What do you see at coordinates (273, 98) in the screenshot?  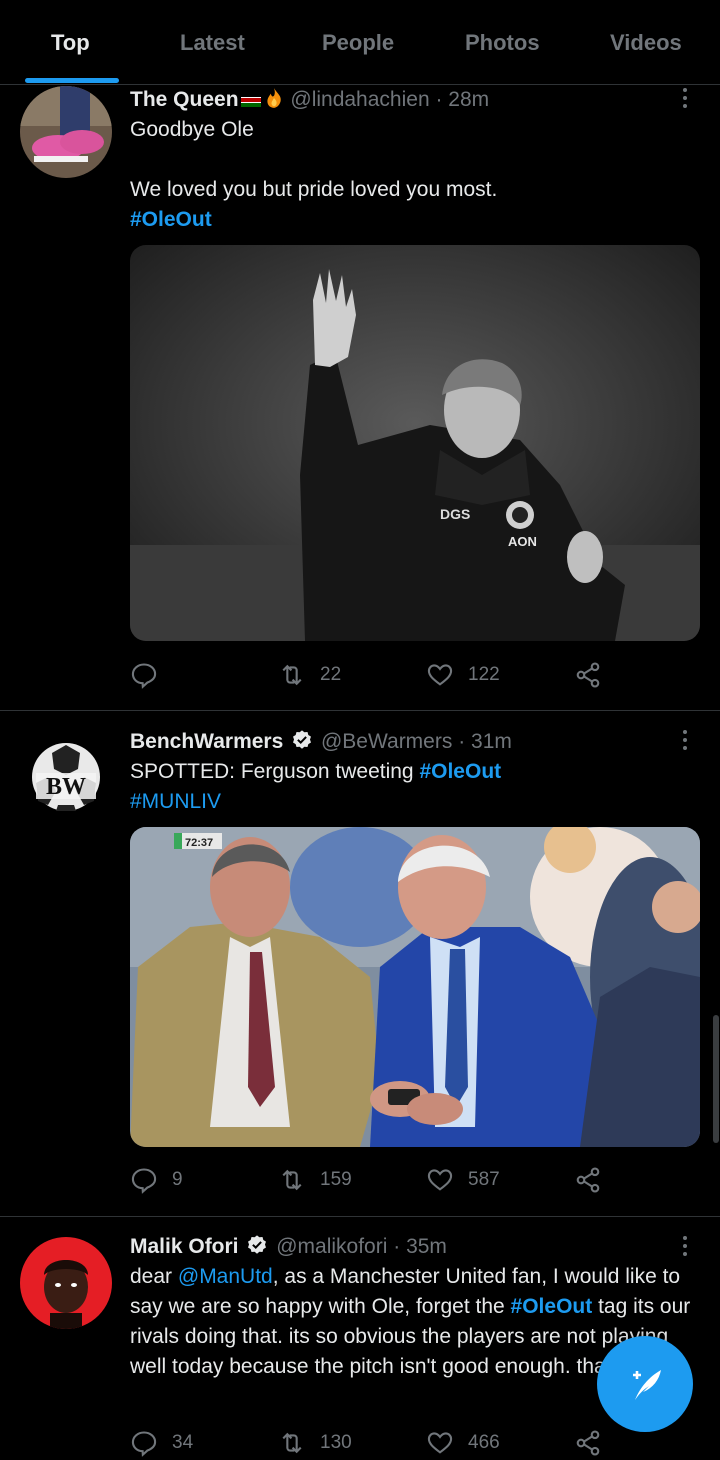 I see `fire-icon` at bounding box center [273, 98].